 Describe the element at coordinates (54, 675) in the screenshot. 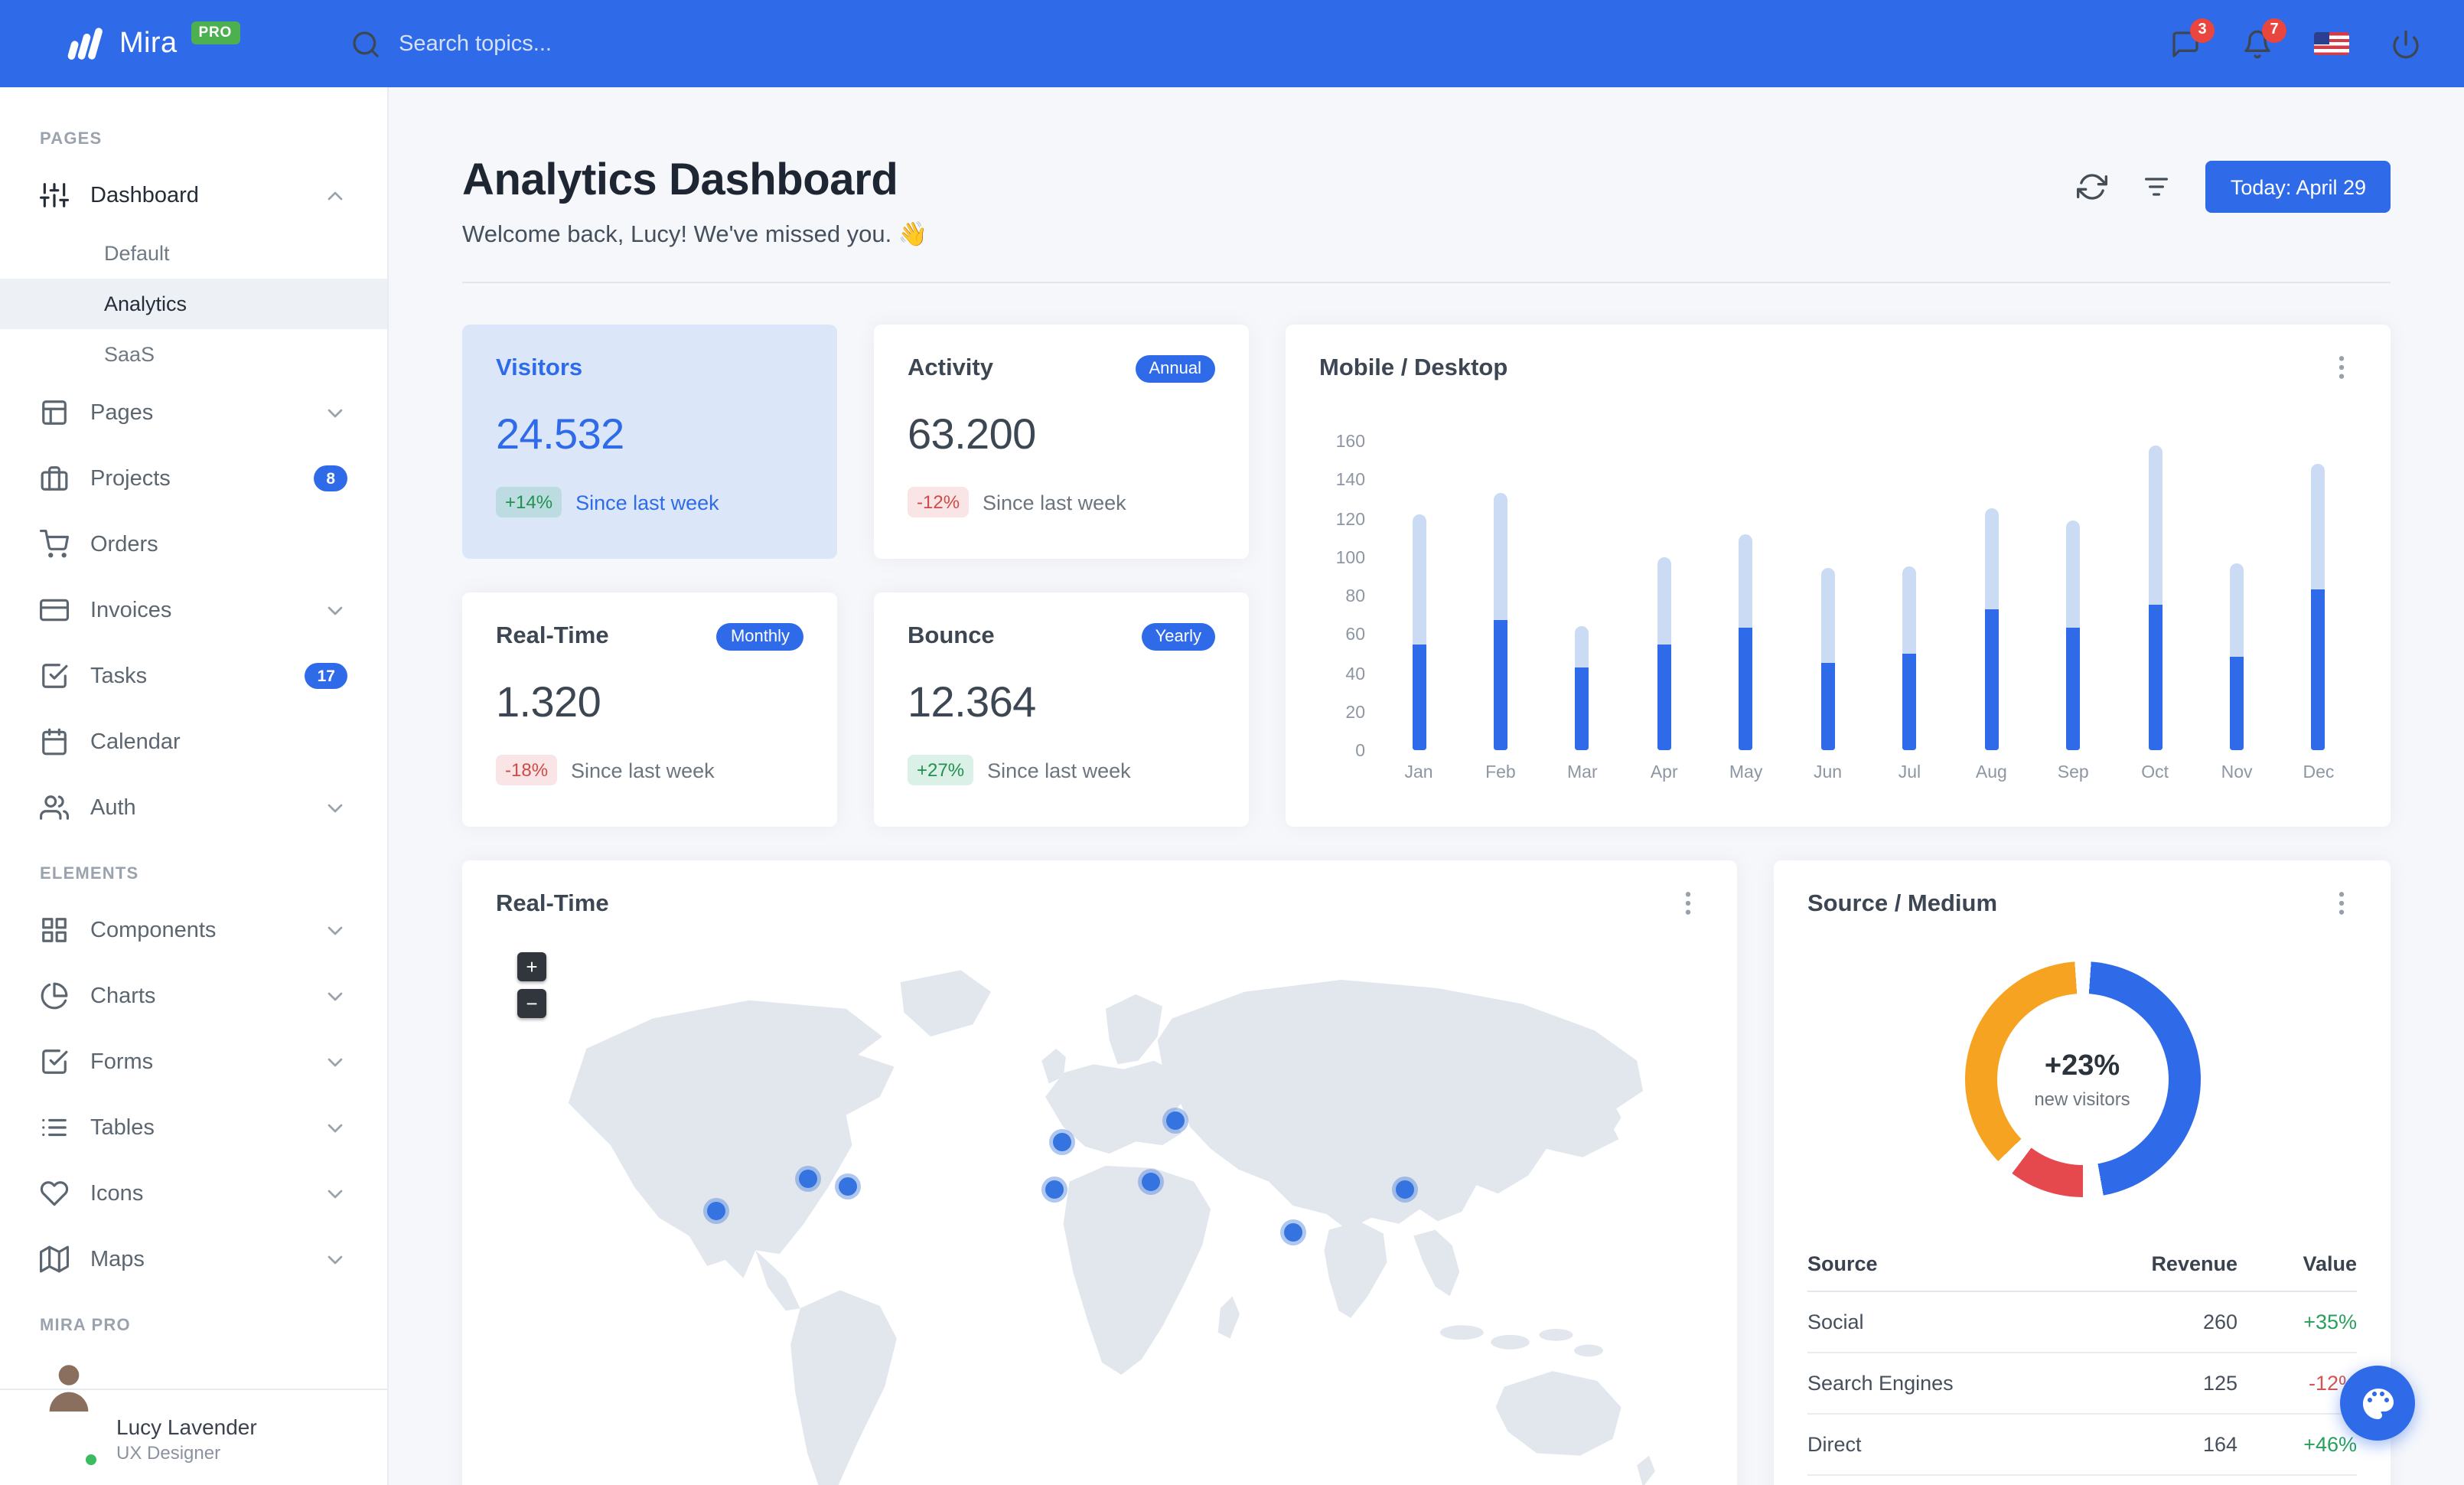

I see `check-square-icon` at that location.